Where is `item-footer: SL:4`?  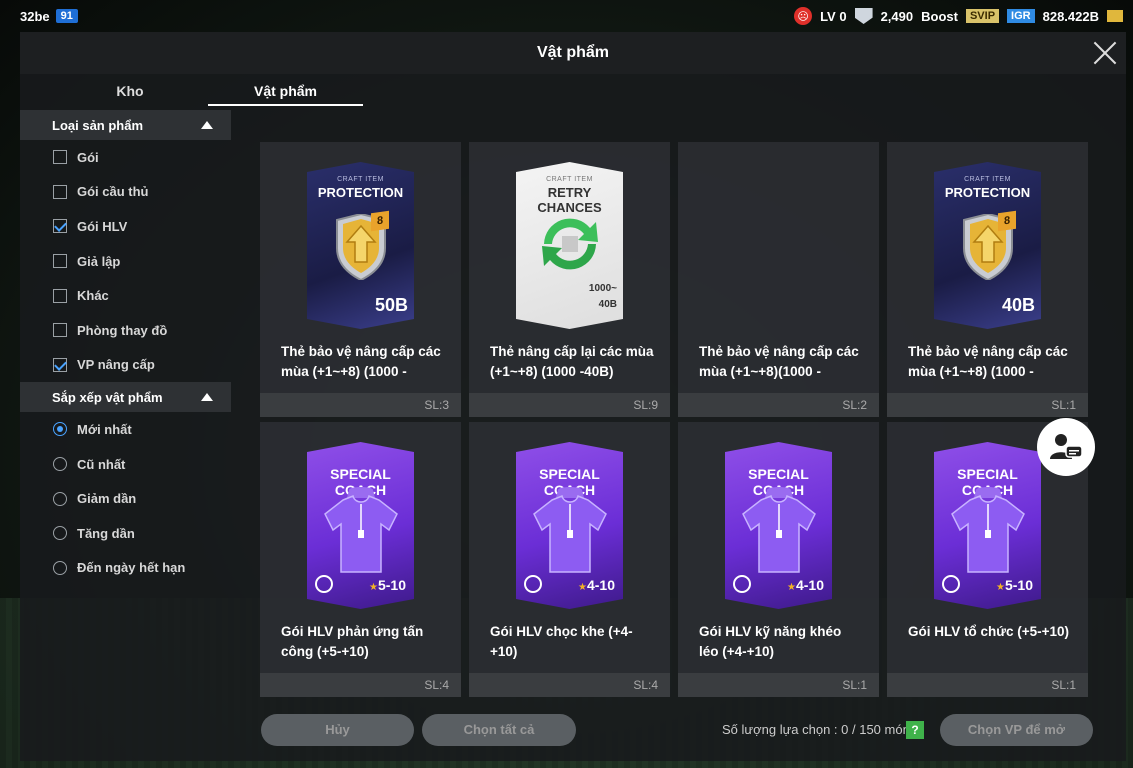
item-footer: SL:4 is located at coordinates (569, 685).